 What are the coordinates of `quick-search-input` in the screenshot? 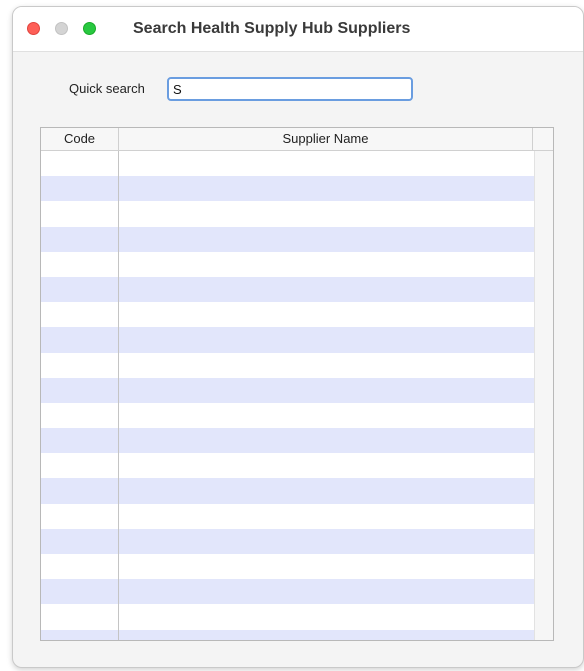 It's located at (290, 89).